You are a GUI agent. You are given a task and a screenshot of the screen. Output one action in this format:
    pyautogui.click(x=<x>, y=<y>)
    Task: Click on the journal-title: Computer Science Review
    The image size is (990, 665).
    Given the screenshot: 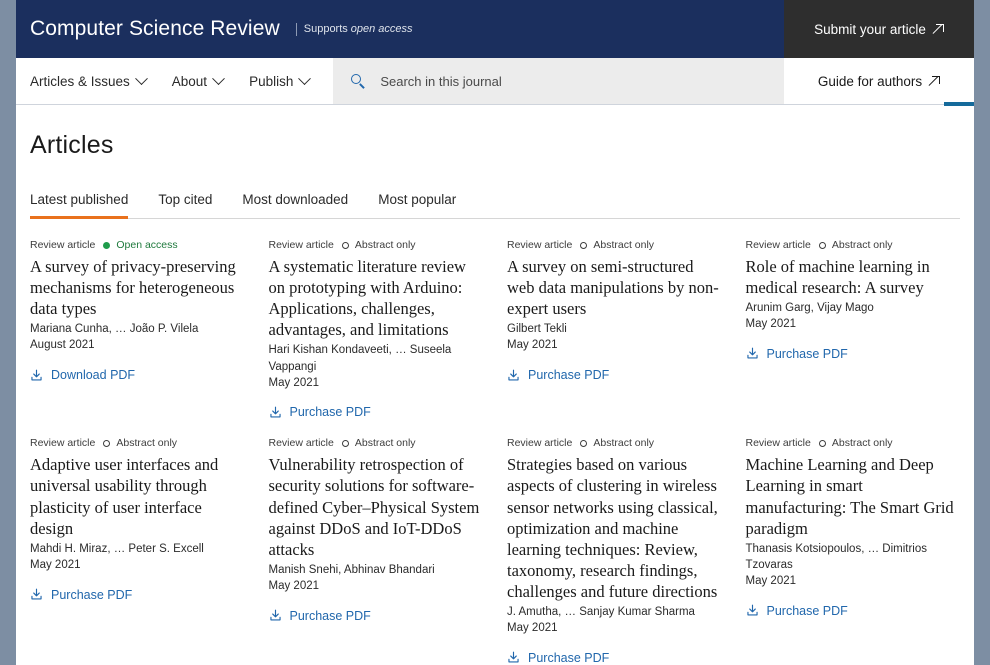 What is the action you would take?
    pyautogui.click(x=155, y=28)
    